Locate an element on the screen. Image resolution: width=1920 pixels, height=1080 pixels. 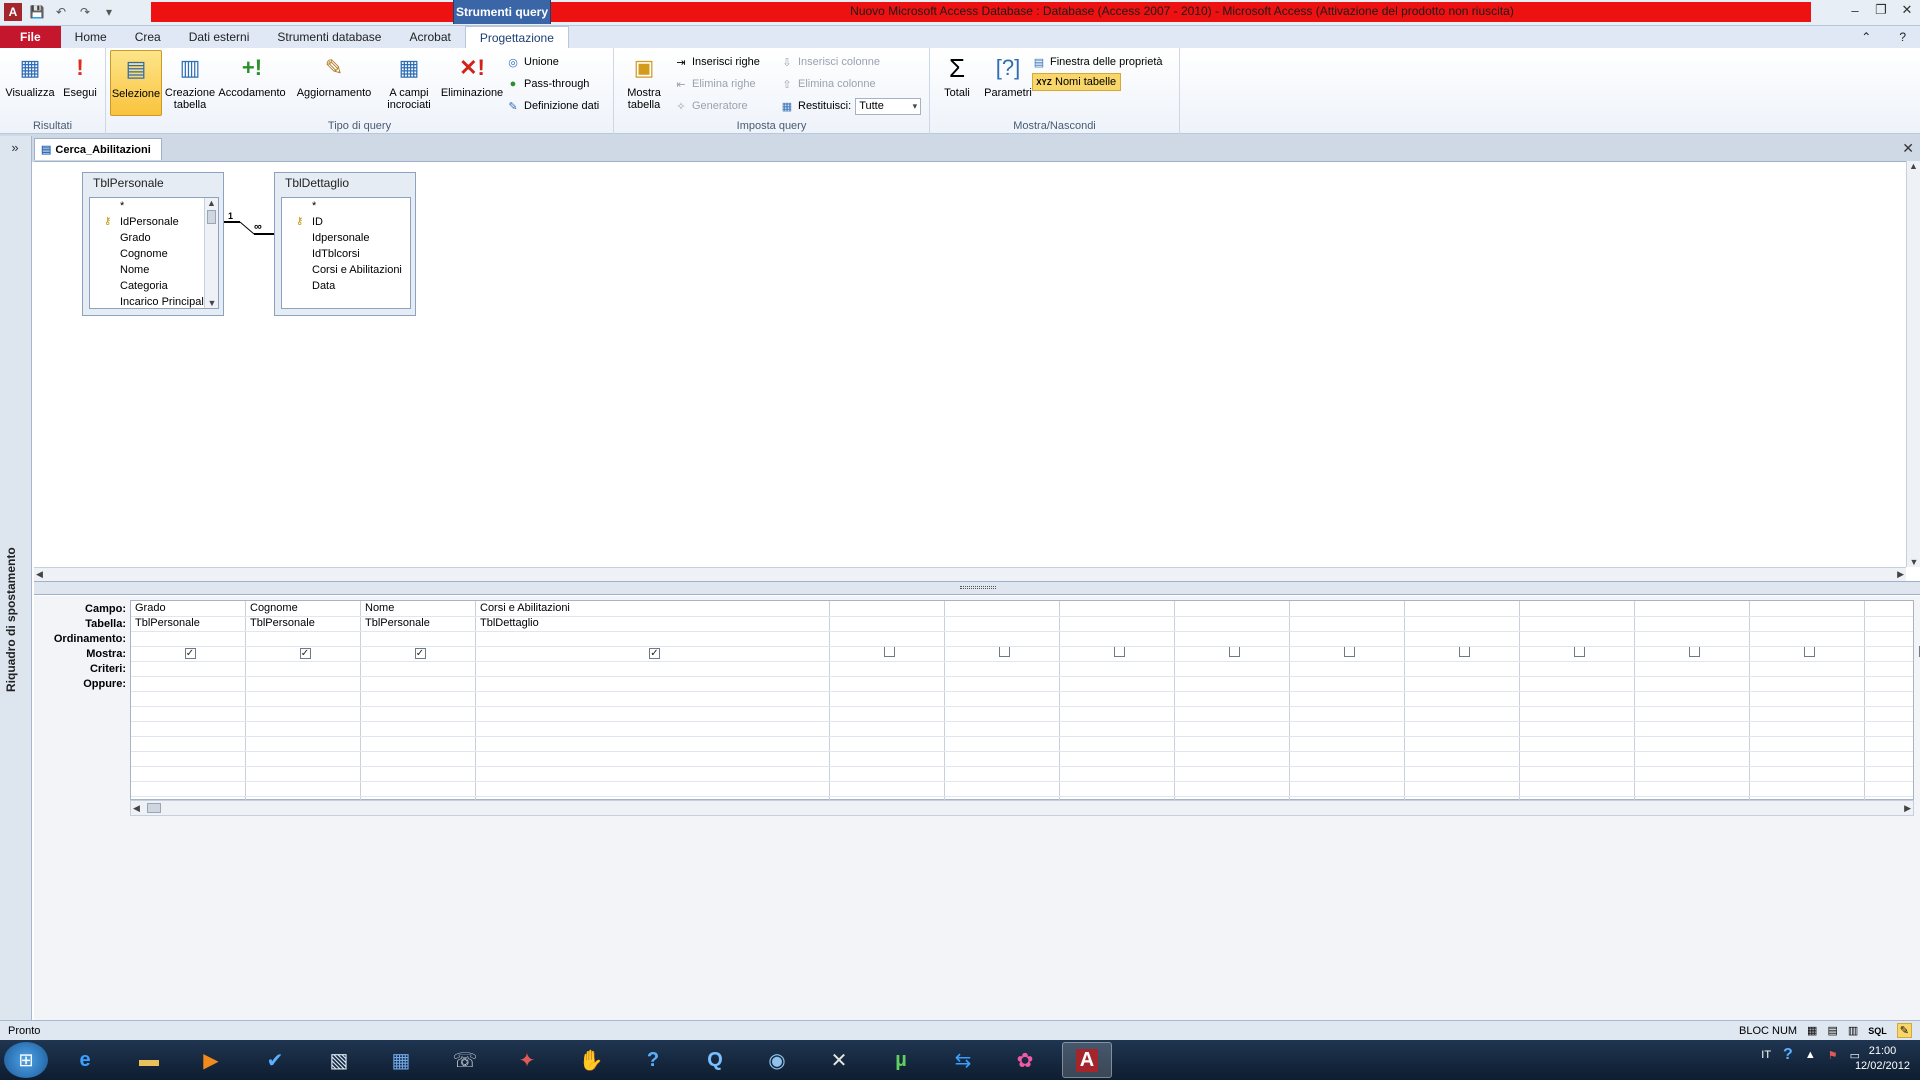
splitter-grip is located at coordinates (978, 587).